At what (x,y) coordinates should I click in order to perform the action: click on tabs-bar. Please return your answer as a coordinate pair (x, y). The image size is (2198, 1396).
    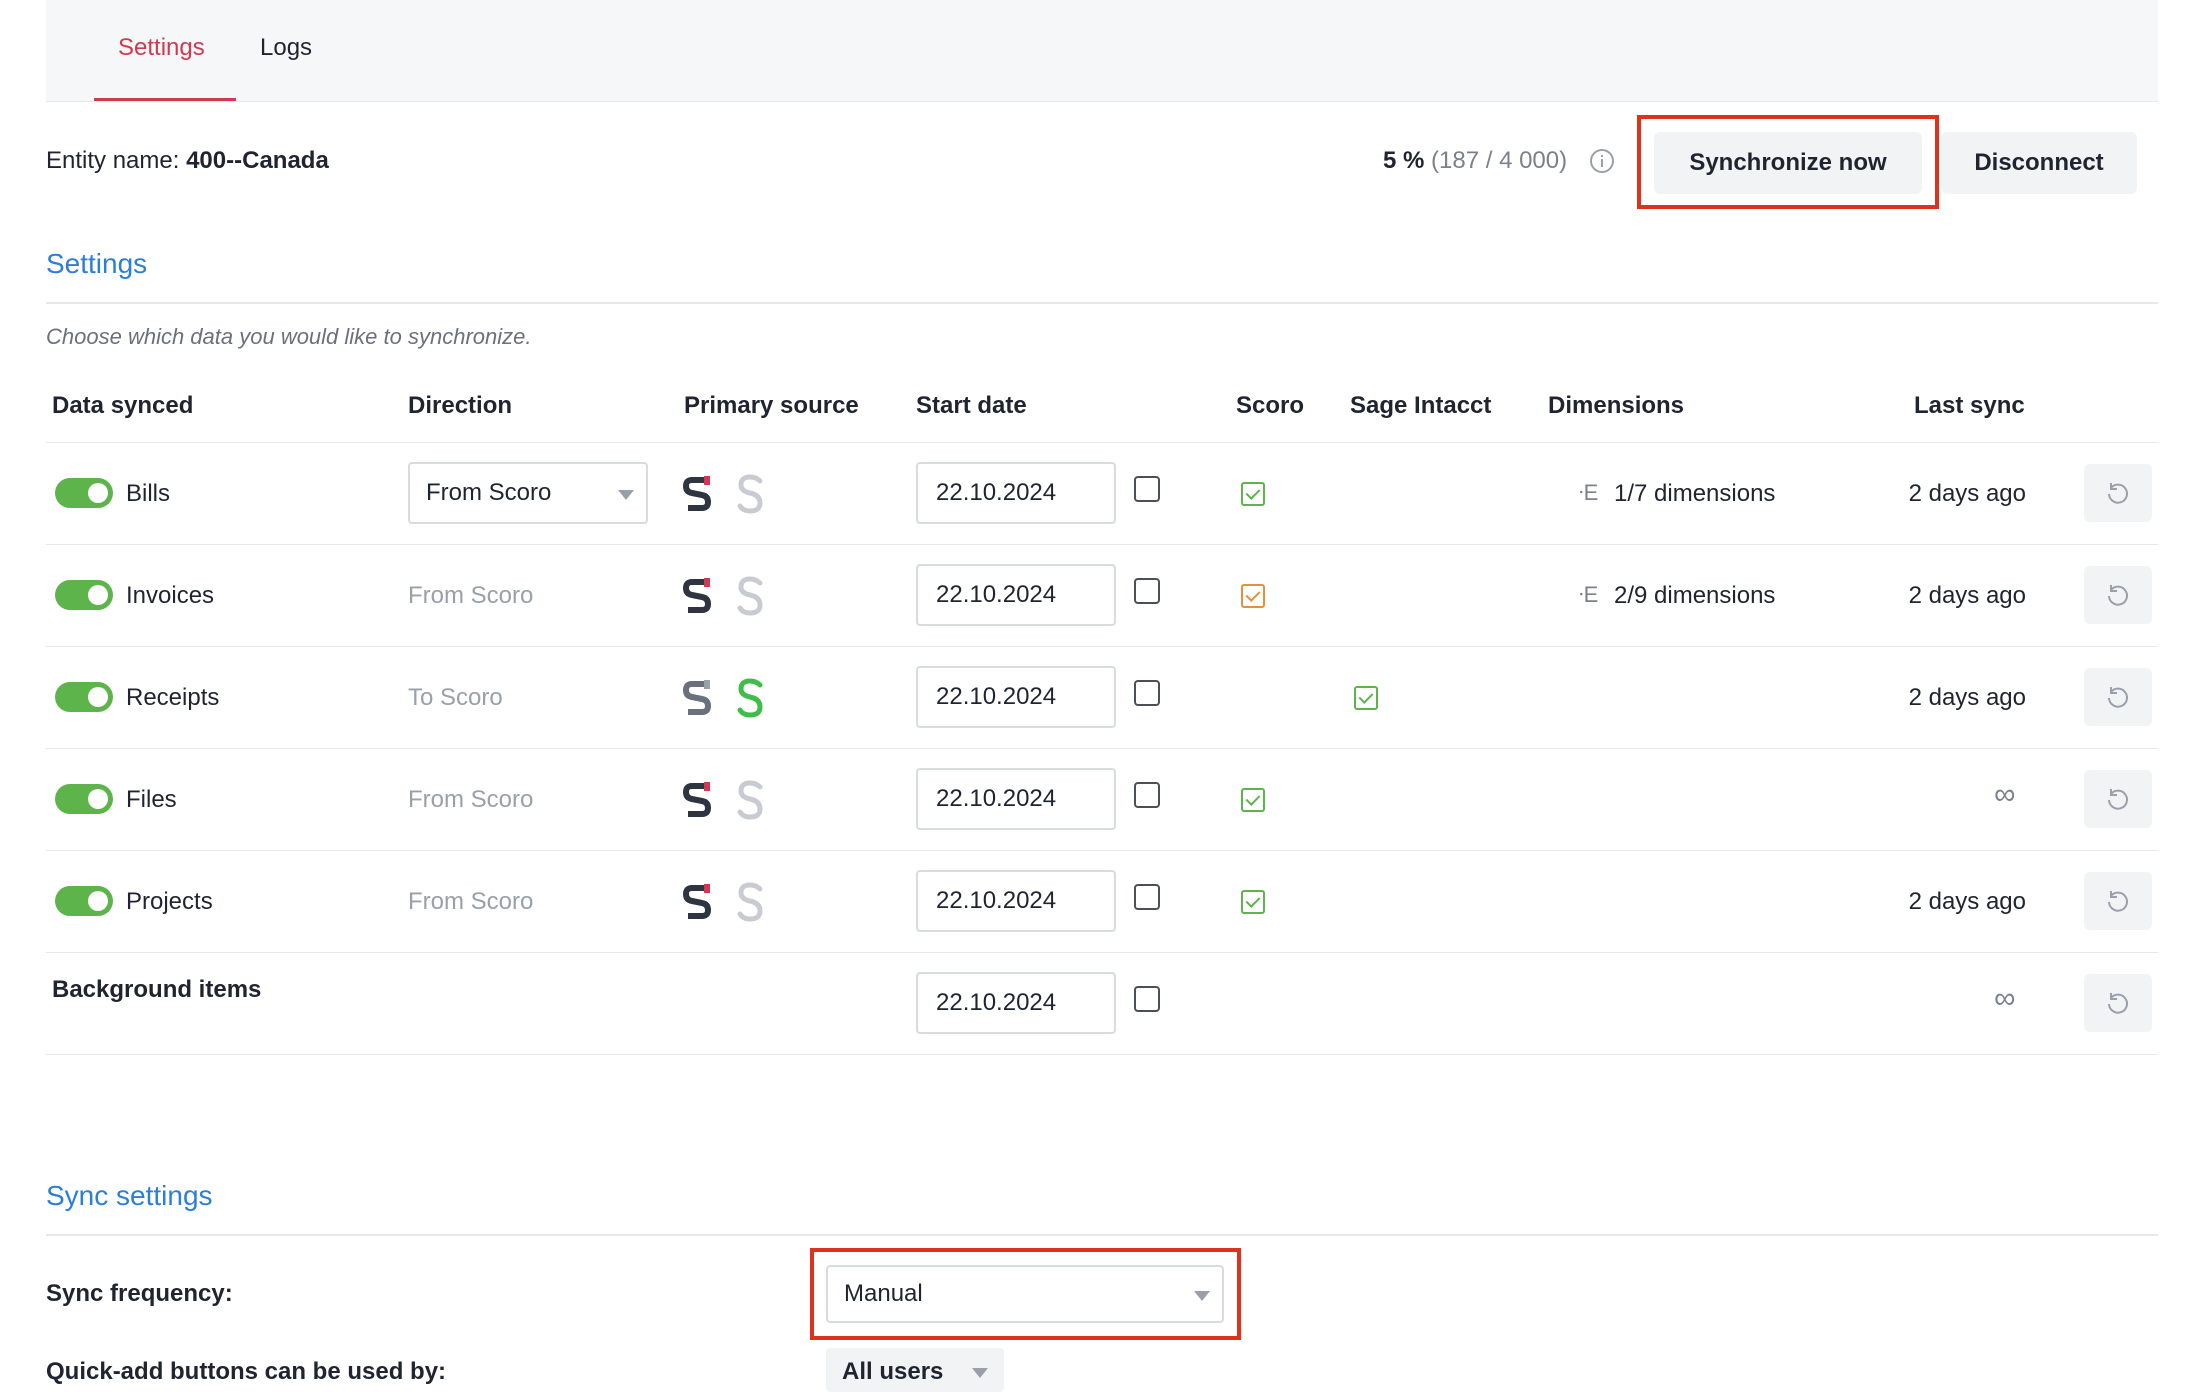
    Looking at the image, I should click on (1102, 51).